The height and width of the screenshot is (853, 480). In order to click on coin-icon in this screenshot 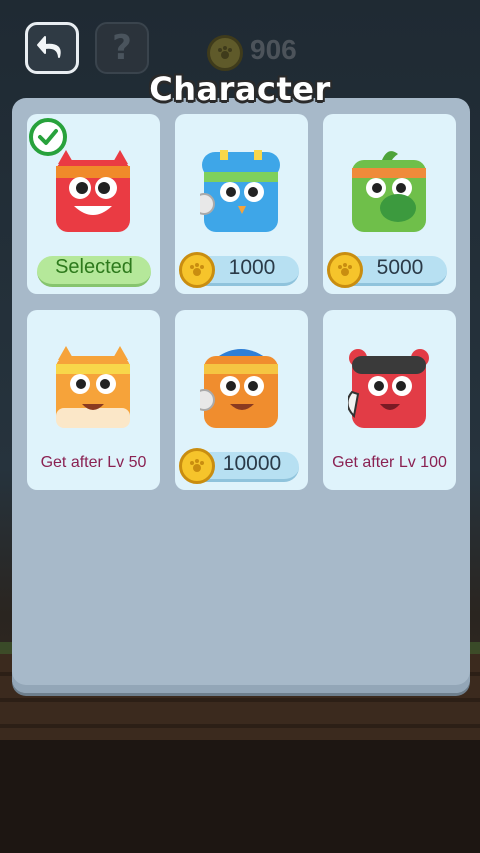, I will do `click(225, 53)`.